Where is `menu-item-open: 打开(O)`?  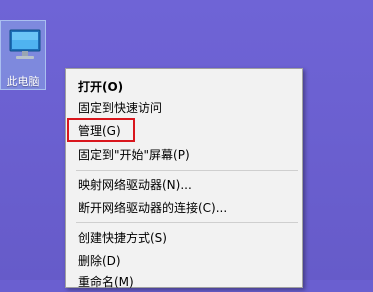
menu-item-open: 打开(O) is located at coordinates (100, 87).